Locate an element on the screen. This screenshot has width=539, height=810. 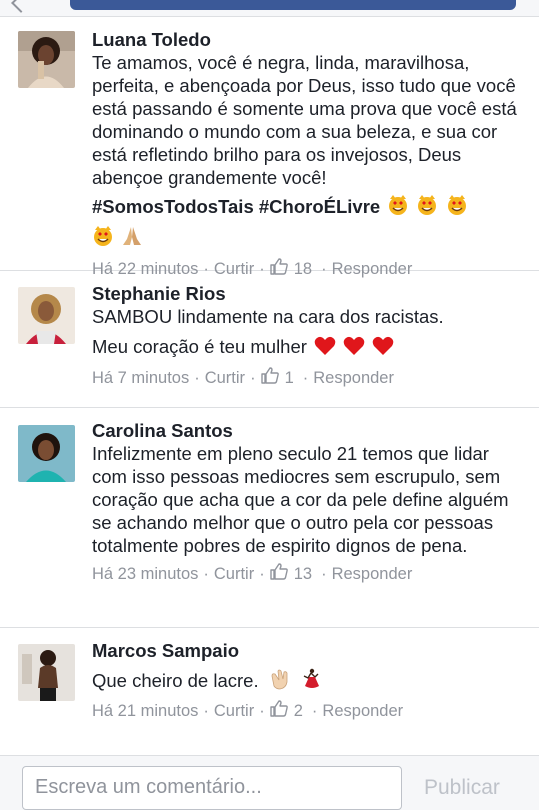
header-bar is located at coordinates (293, 5).